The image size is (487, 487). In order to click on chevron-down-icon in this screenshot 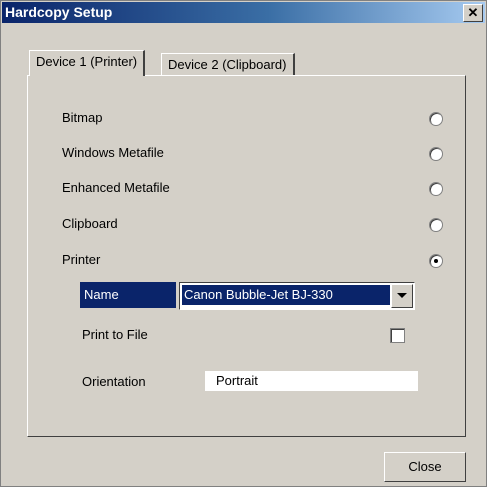, I will do `click(402, 295)`.